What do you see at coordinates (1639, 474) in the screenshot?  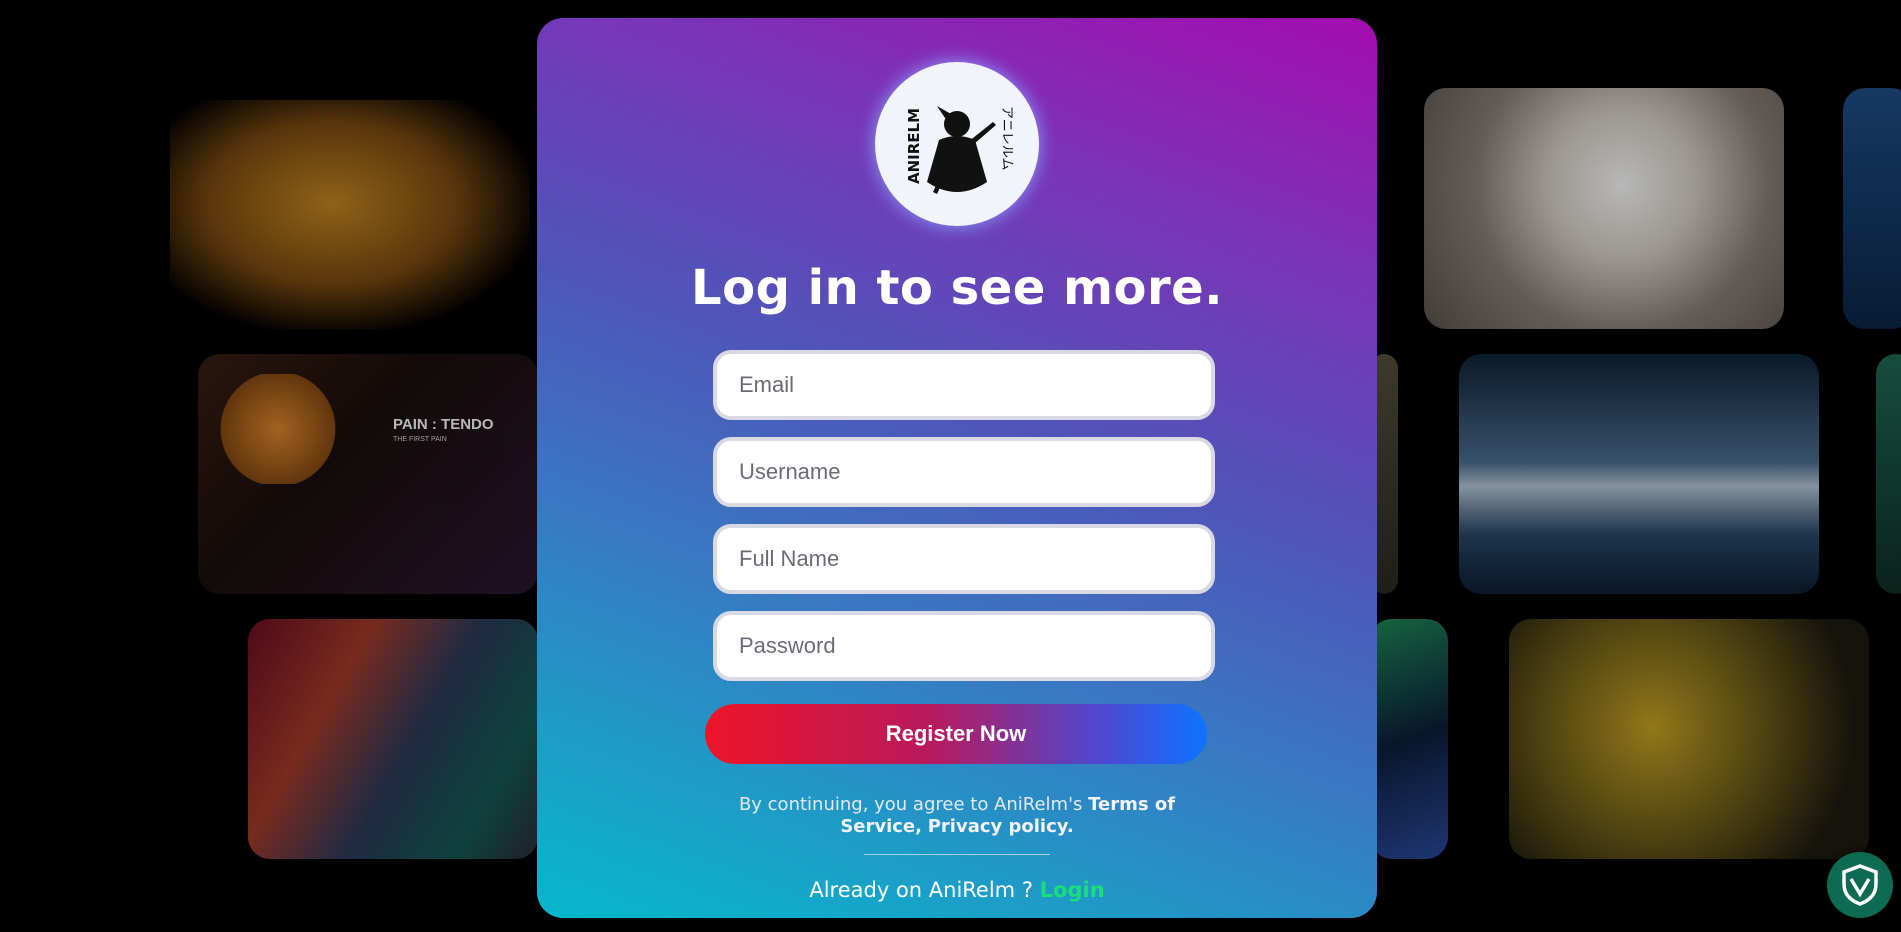 I see `bg-tile-ocean-dragon` at bounding box center [1639, 474].